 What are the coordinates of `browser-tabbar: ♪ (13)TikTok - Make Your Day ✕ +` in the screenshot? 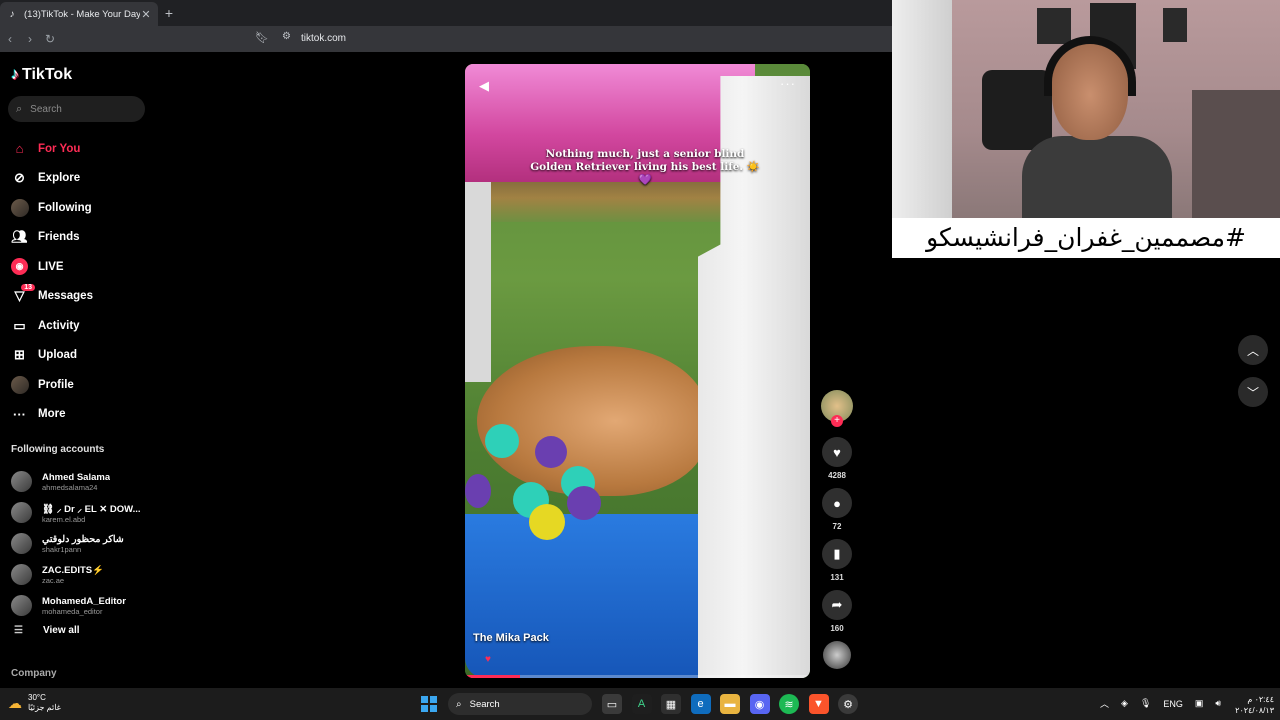 It's located at (446, 13).